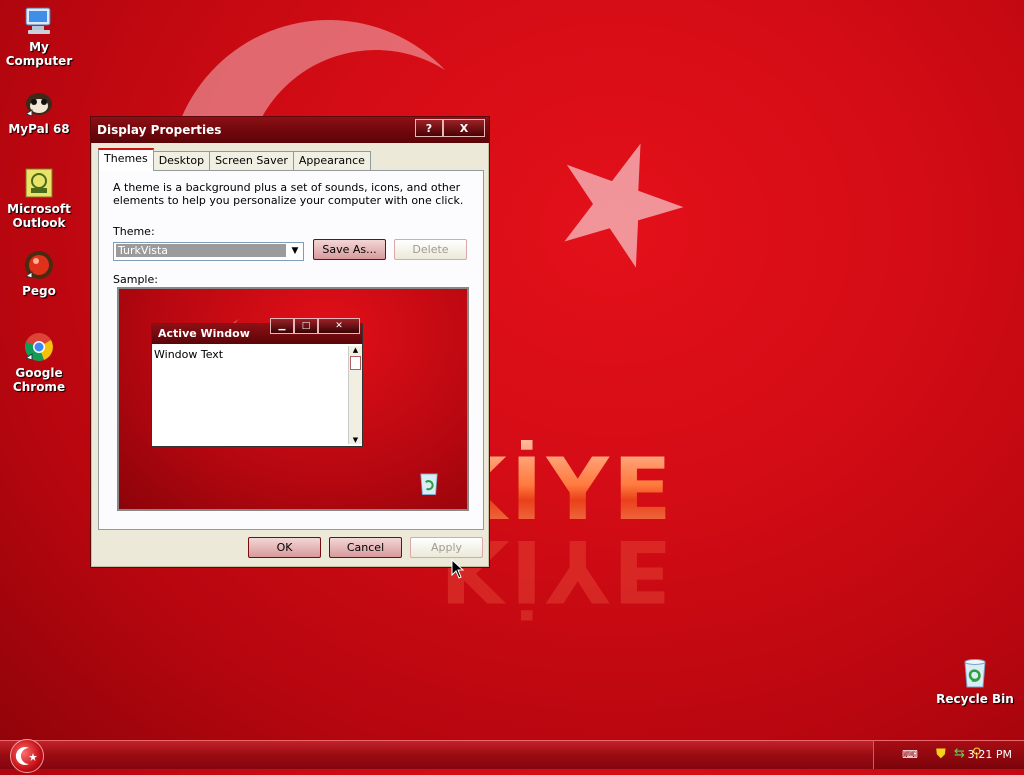 The image size is (1024, 775). I want to click on shield-icon: ⛊, so click(941, 754).